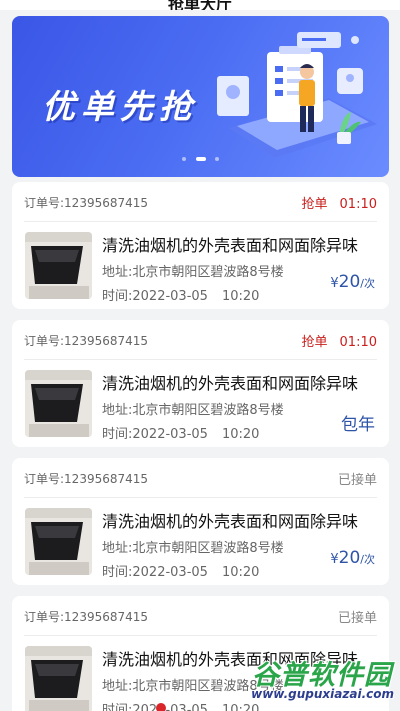  Describe the element at coordinates (322, 694) in the screenshot. I see `watermark-url: www.gupuxiazai.com` at that location.